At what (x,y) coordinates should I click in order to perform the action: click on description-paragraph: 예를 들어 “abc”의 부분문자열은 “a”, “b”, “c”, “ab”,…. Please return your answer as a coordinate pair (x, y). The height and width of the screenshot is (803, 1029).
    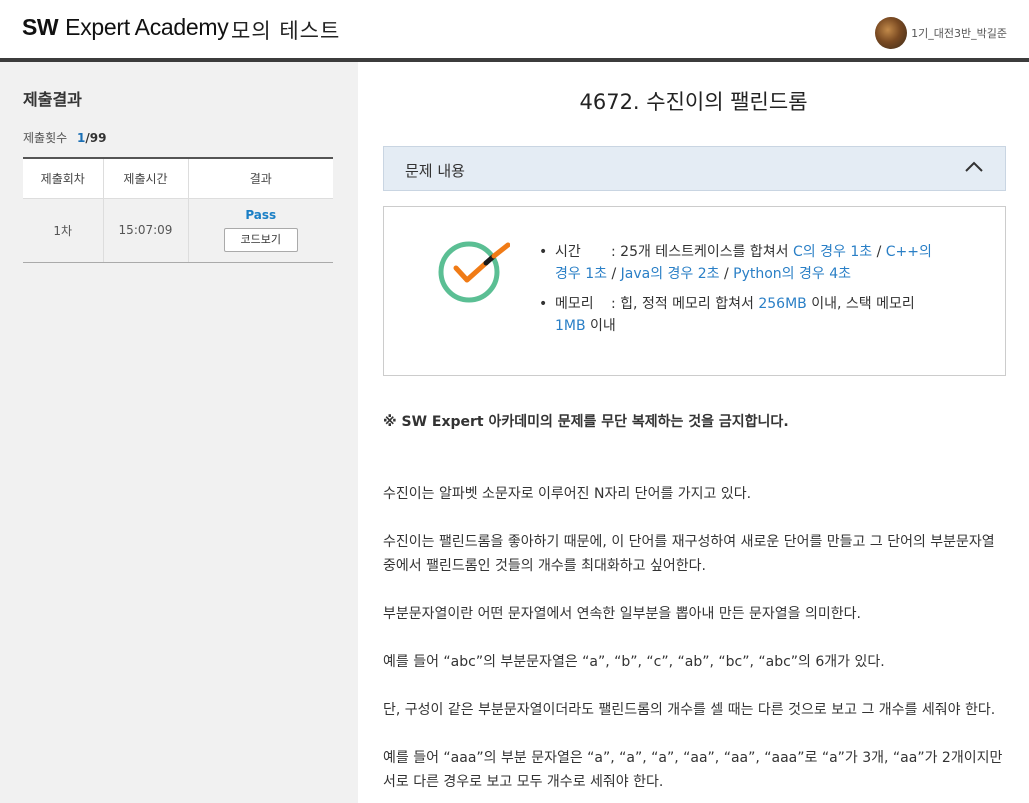
    Looking at the image, I should click on (634, 662).